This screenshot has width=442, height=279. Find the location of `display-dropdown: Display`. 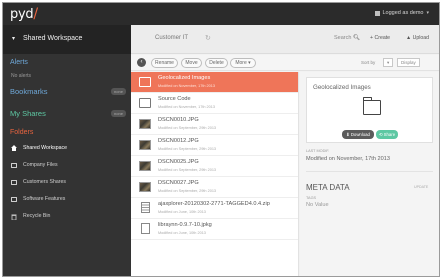

display-dropdown: Display is located at coordinates (408, 62).